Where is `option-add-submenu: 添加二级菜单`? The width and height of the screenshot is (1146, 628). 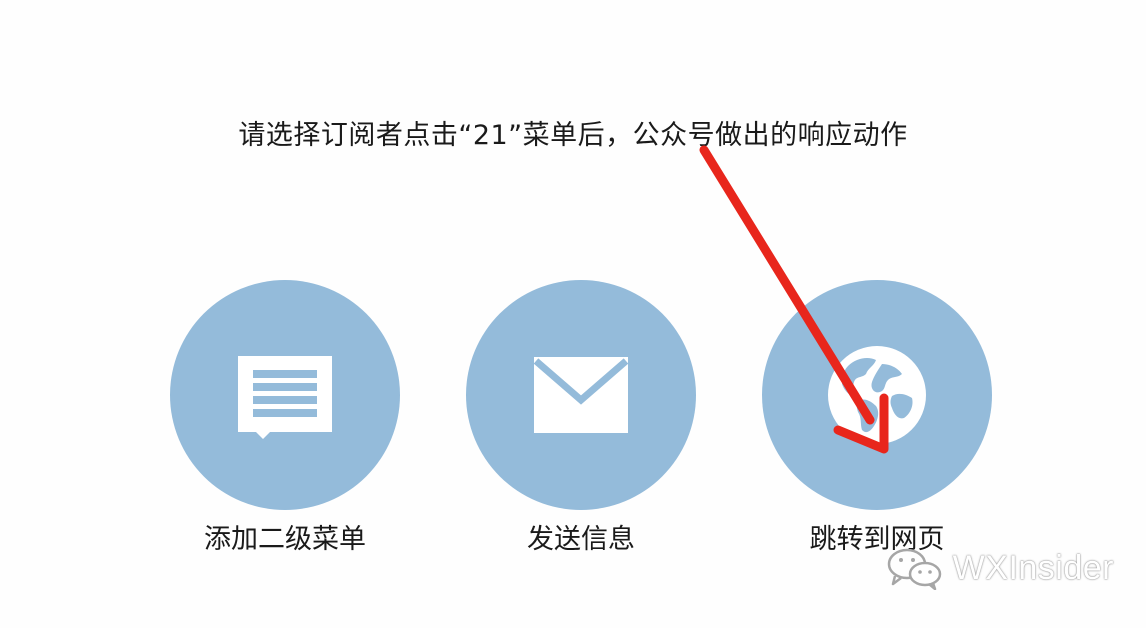
option-add-submenu: 添加二级菜单 is located at coordinates (285, 430).